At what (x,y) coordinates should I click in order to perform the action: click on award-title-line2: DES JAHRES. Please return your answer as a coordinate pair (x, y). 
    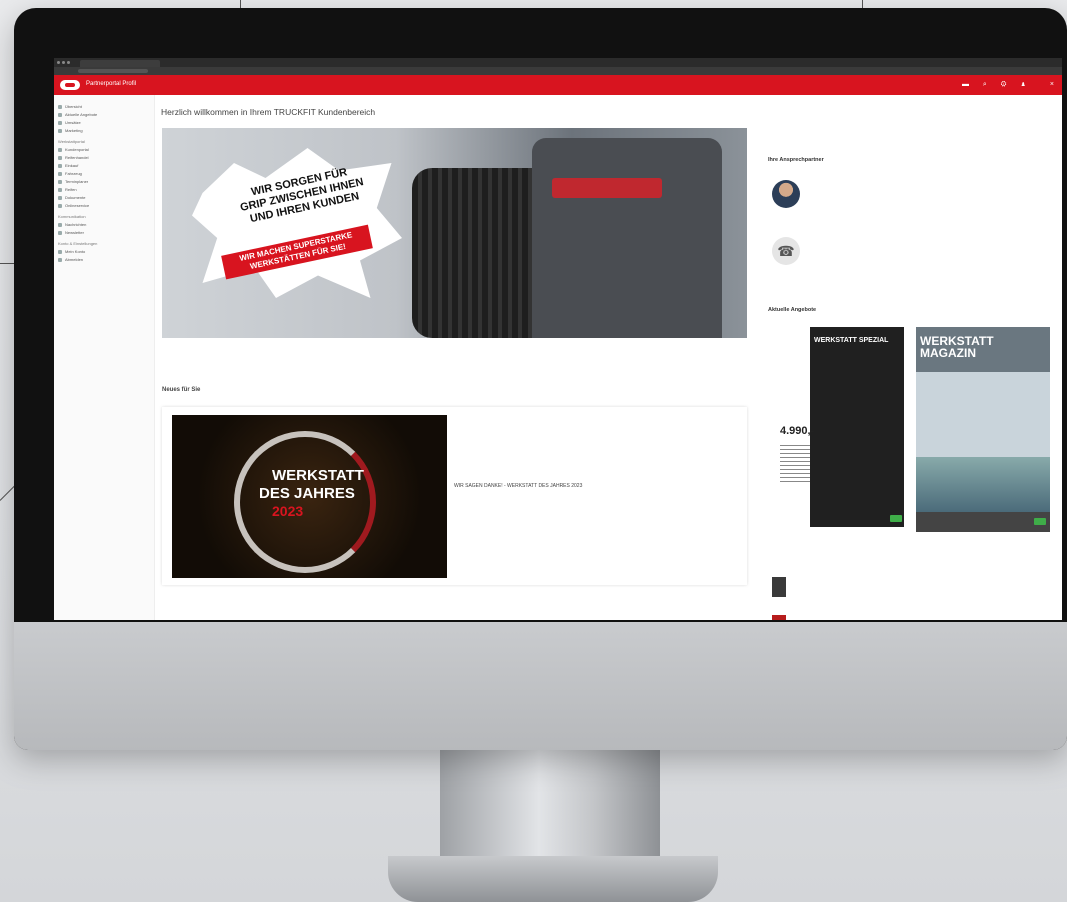
    Looking at the image, I should click on (307, 493).